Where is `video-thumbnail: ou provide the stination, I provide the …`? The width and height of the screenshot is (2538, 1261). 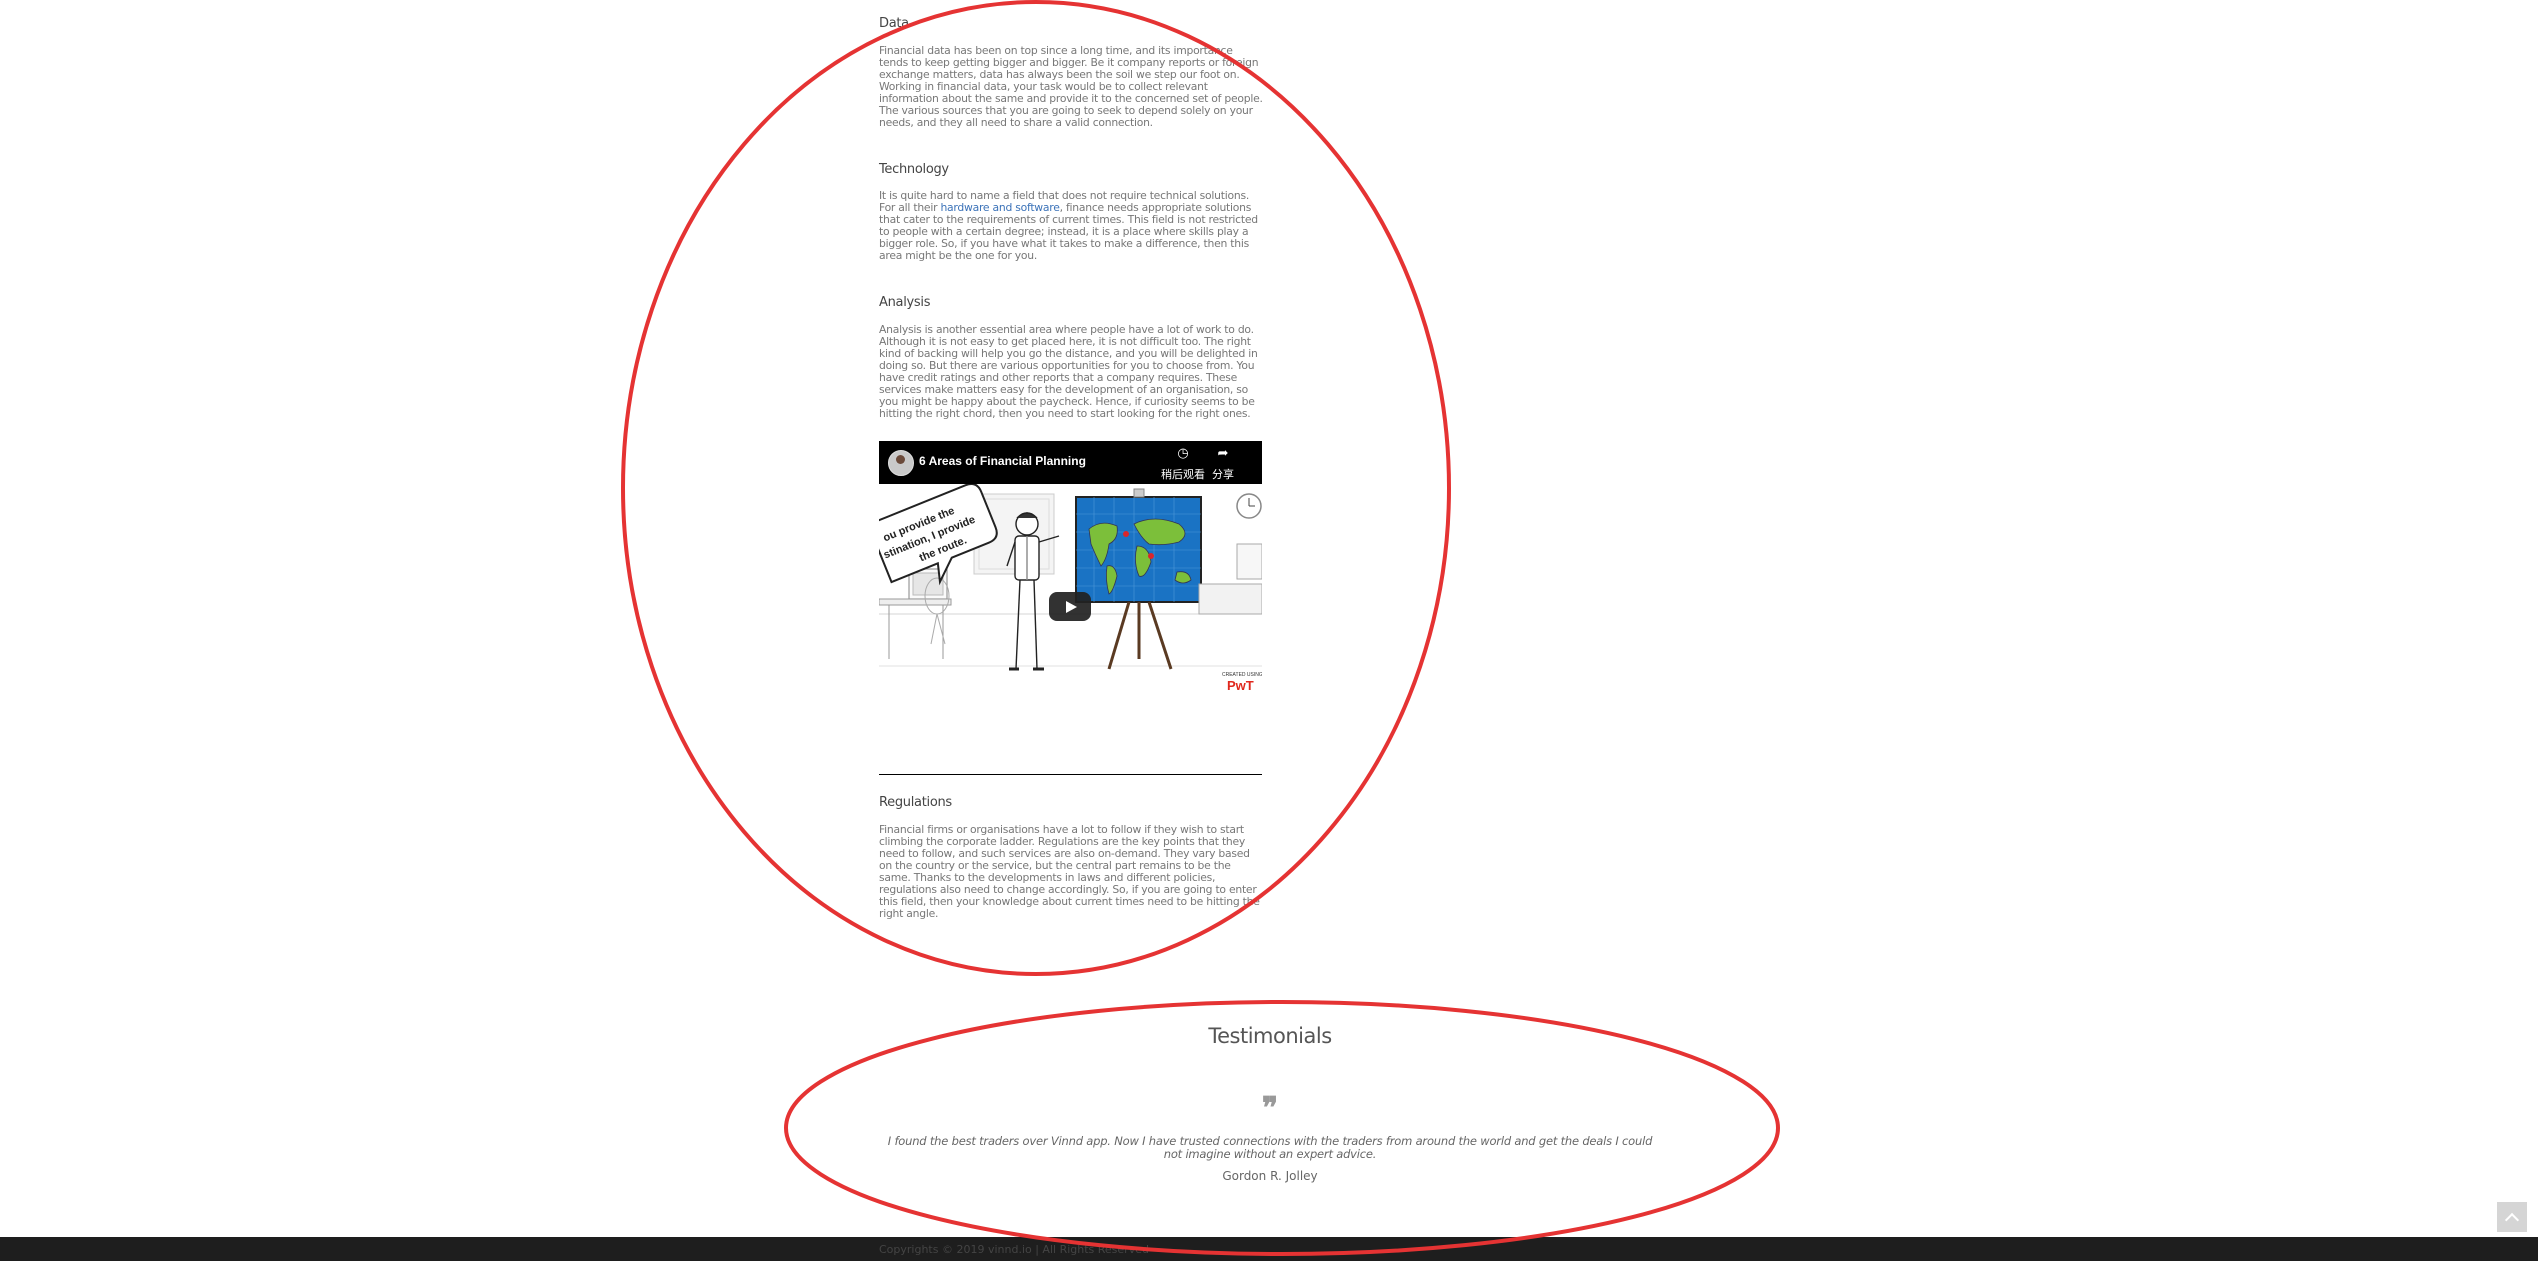
video-thumbnail: ou provide the stination, I provide the … is located at coordinates (1070, 629).